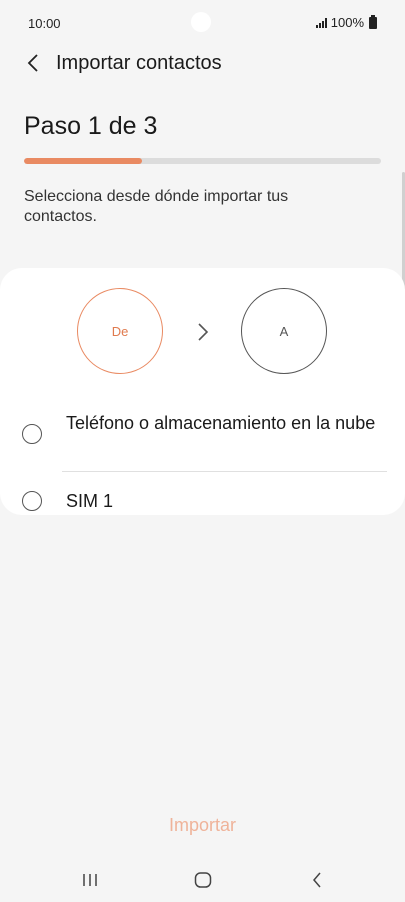  I want to click on option-phone-cloud: Teléfono o almacenamiento en la nube, so click(202, 438).